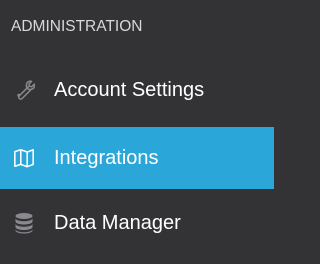 The width and height of the screenshot is (320, 264). Describe the element at coordinates (106, 158) in the screenshot. I see `sidebar-item-label: Integrations` at that location.